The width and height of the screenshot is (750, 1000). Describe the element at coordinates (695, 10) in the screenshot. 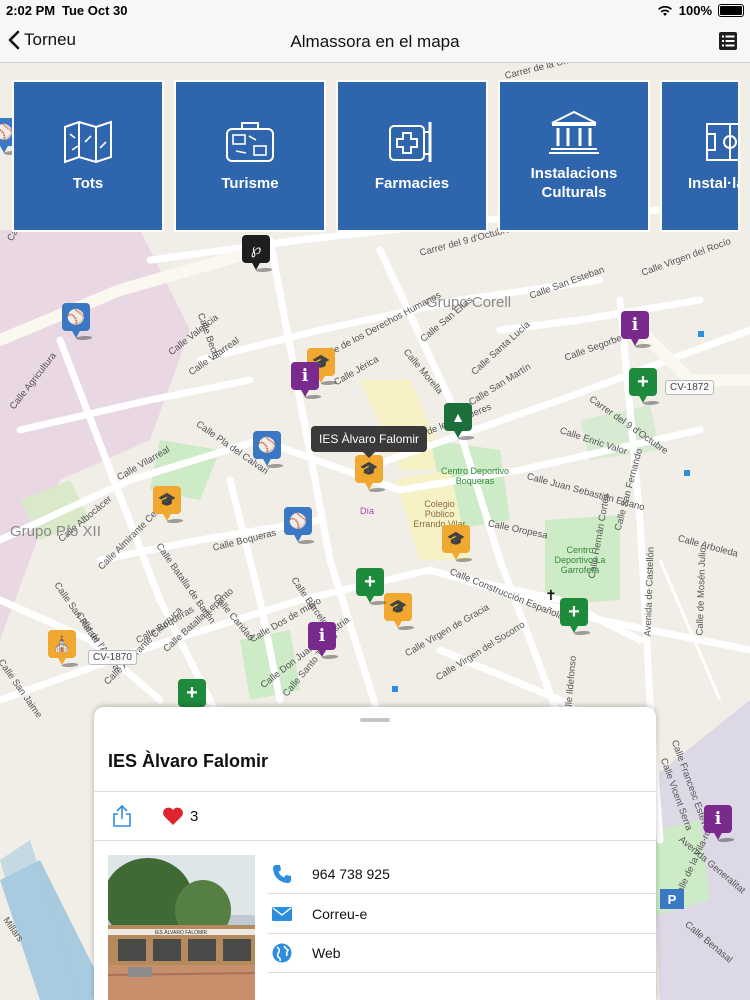

I see `battery-percent: 100%` at that location.